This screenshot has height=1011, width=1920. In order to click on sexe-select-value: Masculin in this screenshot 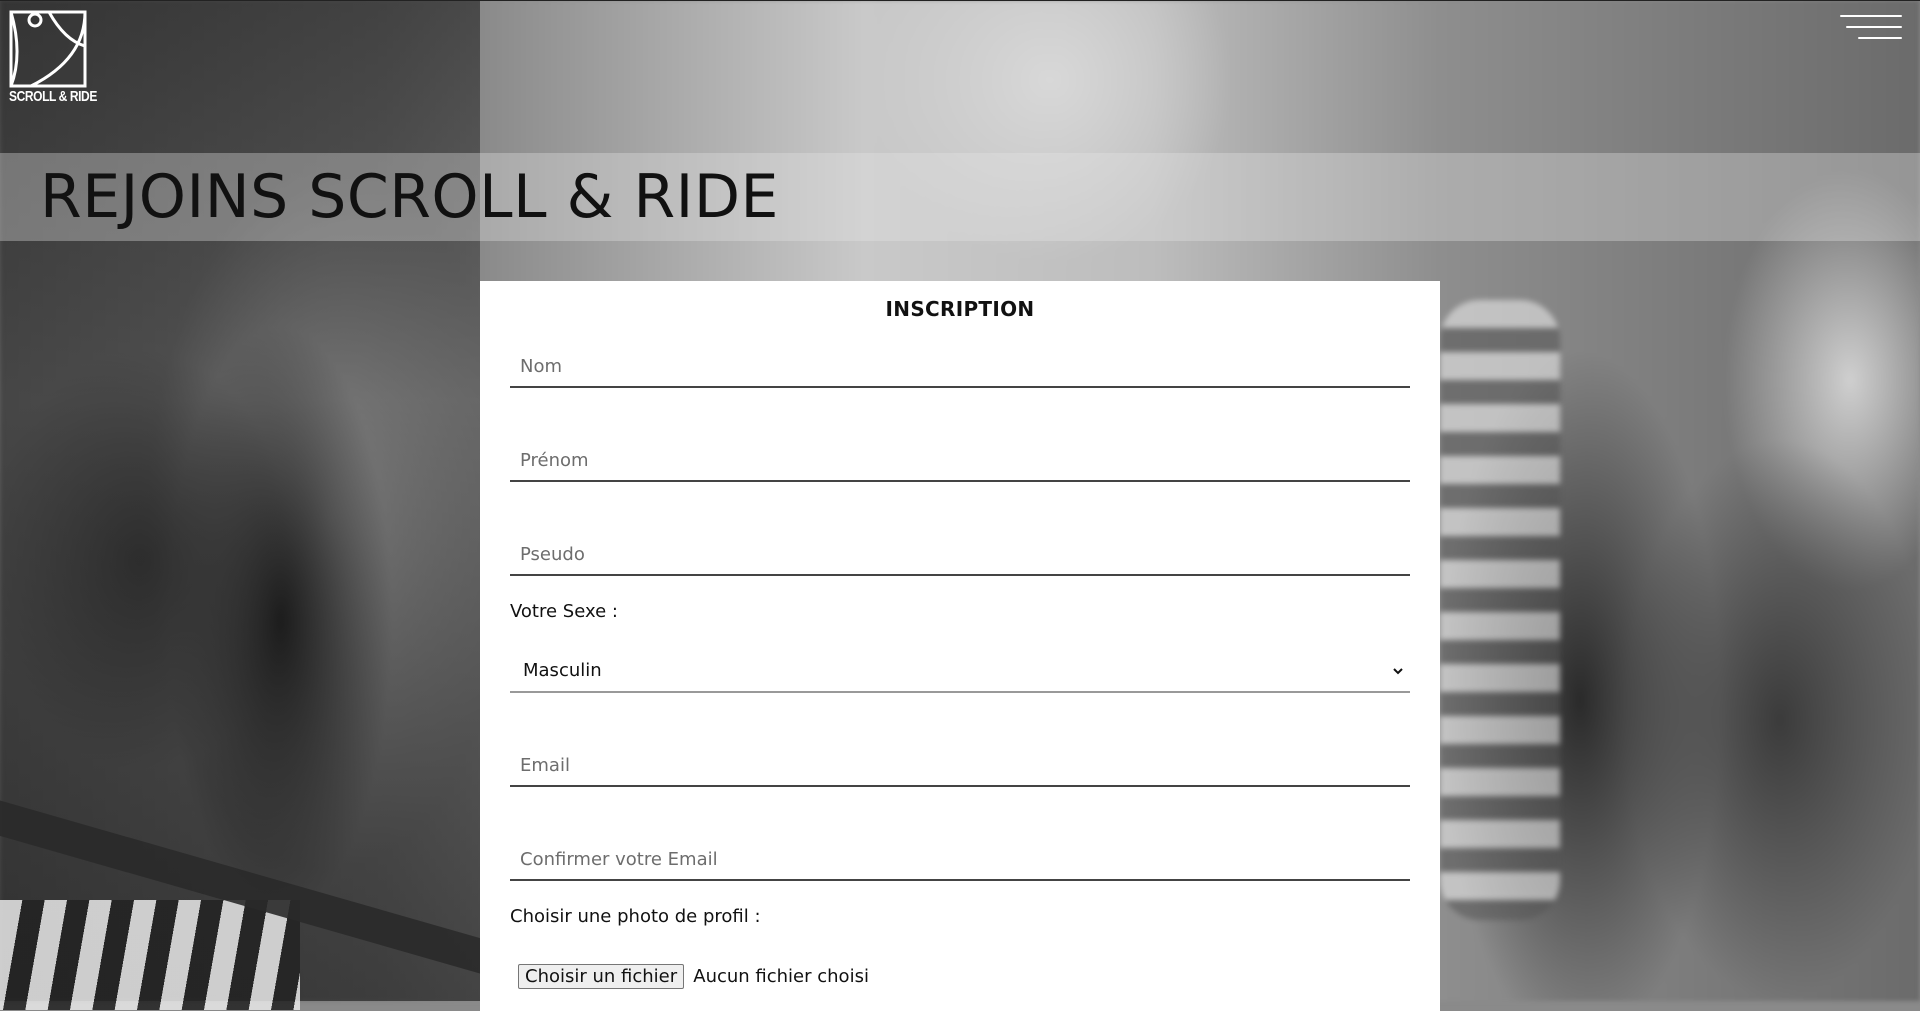, I will do `click(562, 670)`.